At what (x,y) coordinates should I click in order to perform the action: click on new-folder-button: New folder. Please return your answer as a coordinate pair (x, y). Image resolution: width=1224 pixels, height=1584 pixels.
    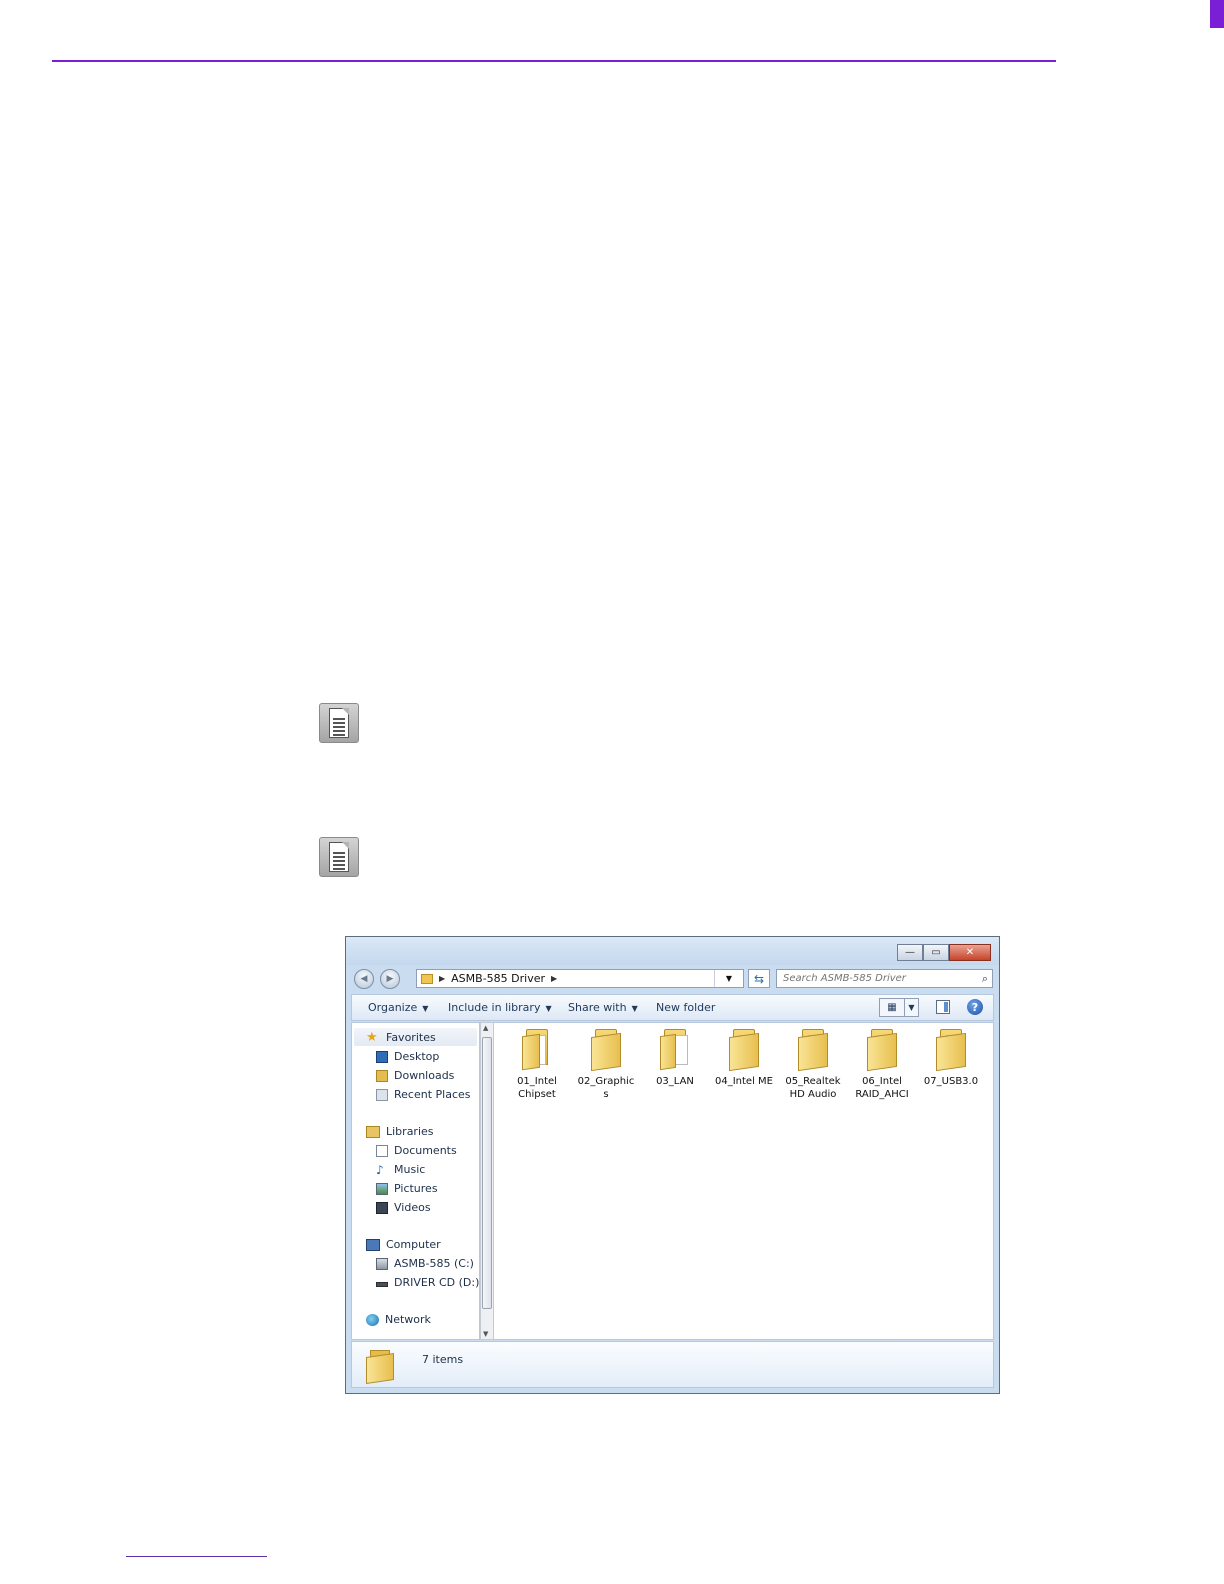
    Looking at the image, I should click on (685, 1007).